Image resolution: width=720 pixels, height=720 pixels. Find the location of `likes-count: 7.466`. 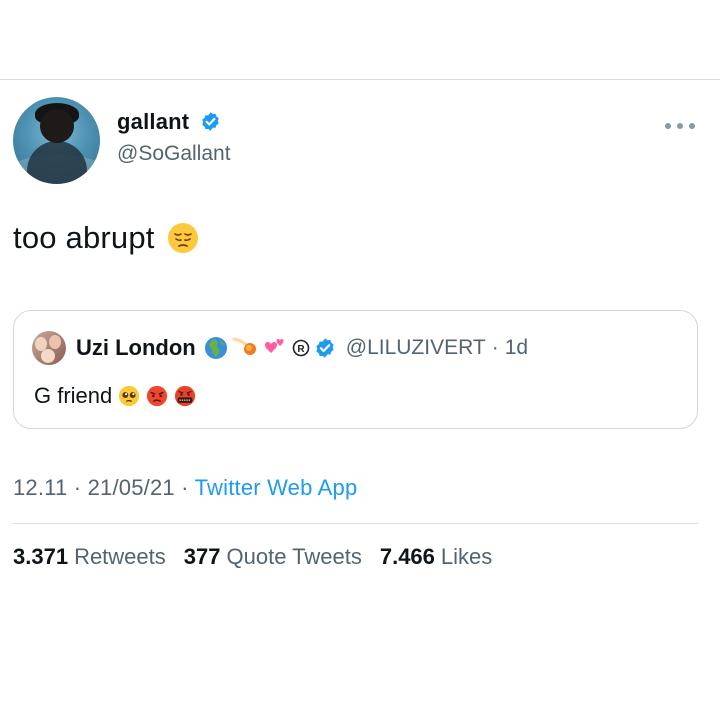

likes-count: 7.466 is located at coordinates (407, 556).